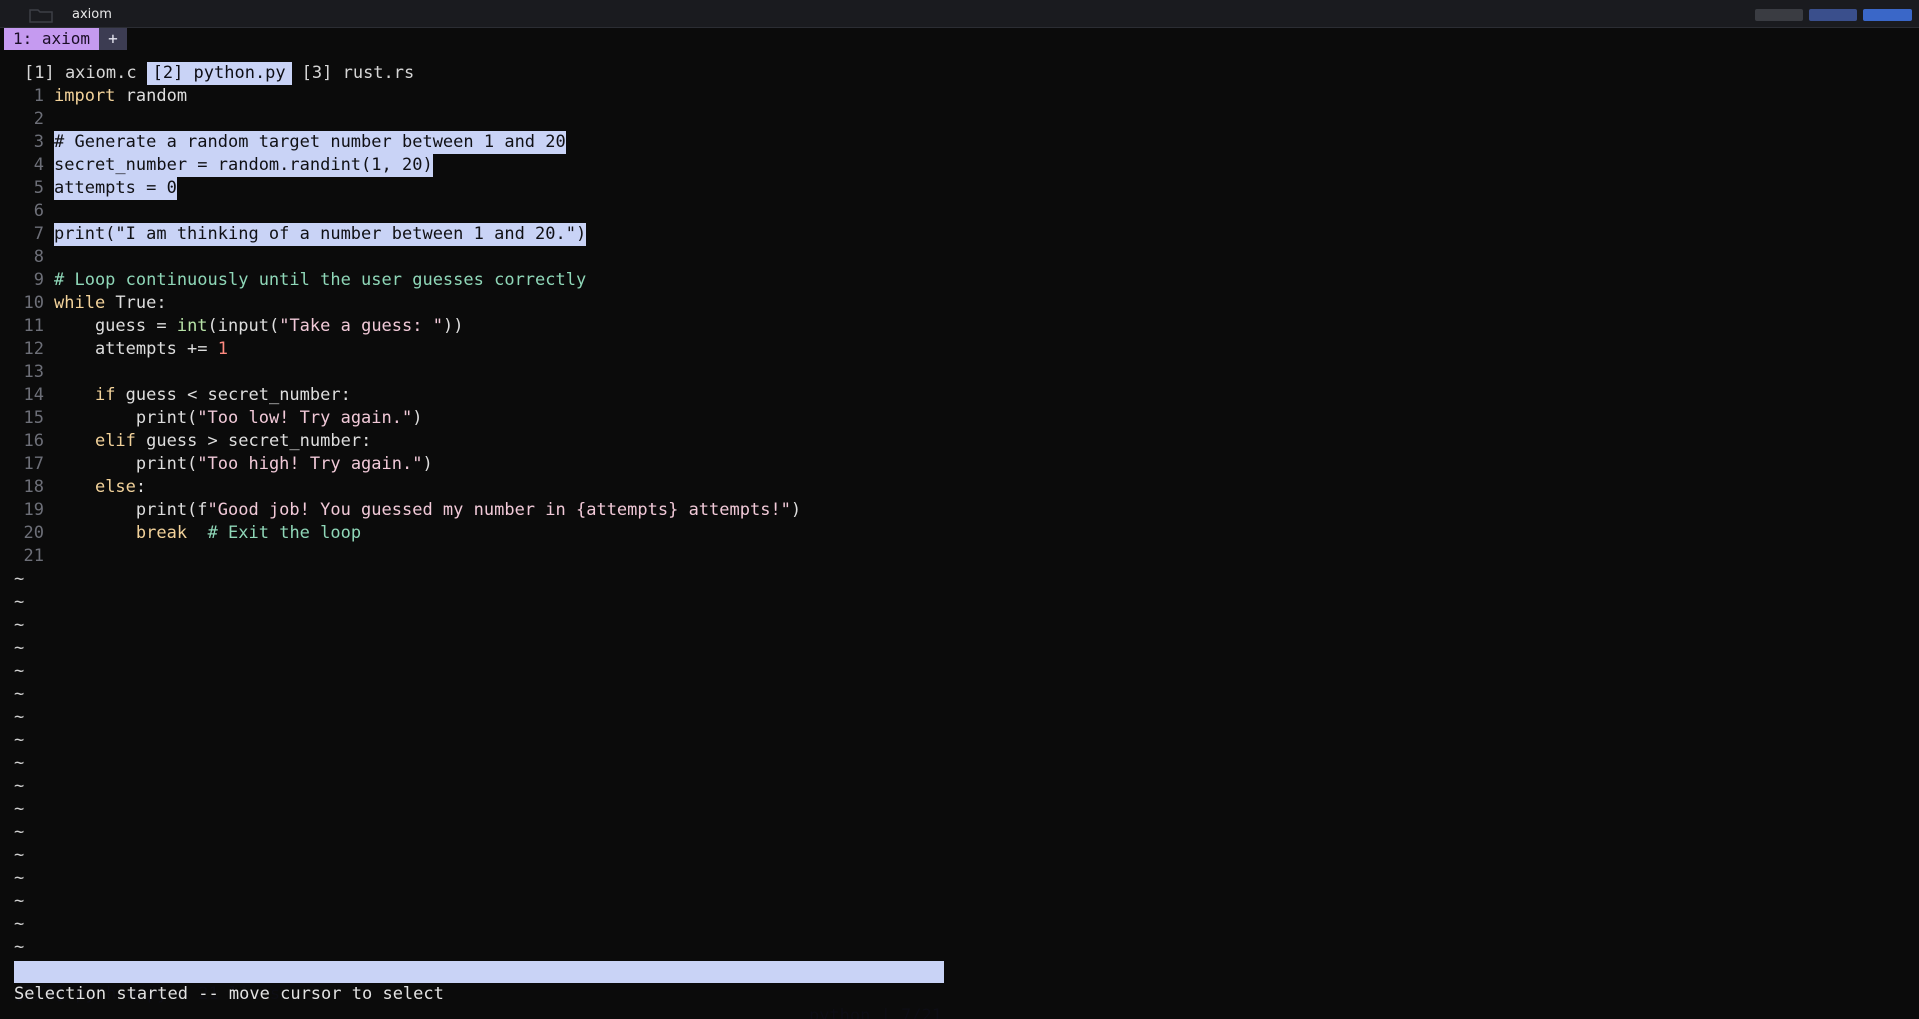  I want to click on code-line: 8, so click(500, 257).